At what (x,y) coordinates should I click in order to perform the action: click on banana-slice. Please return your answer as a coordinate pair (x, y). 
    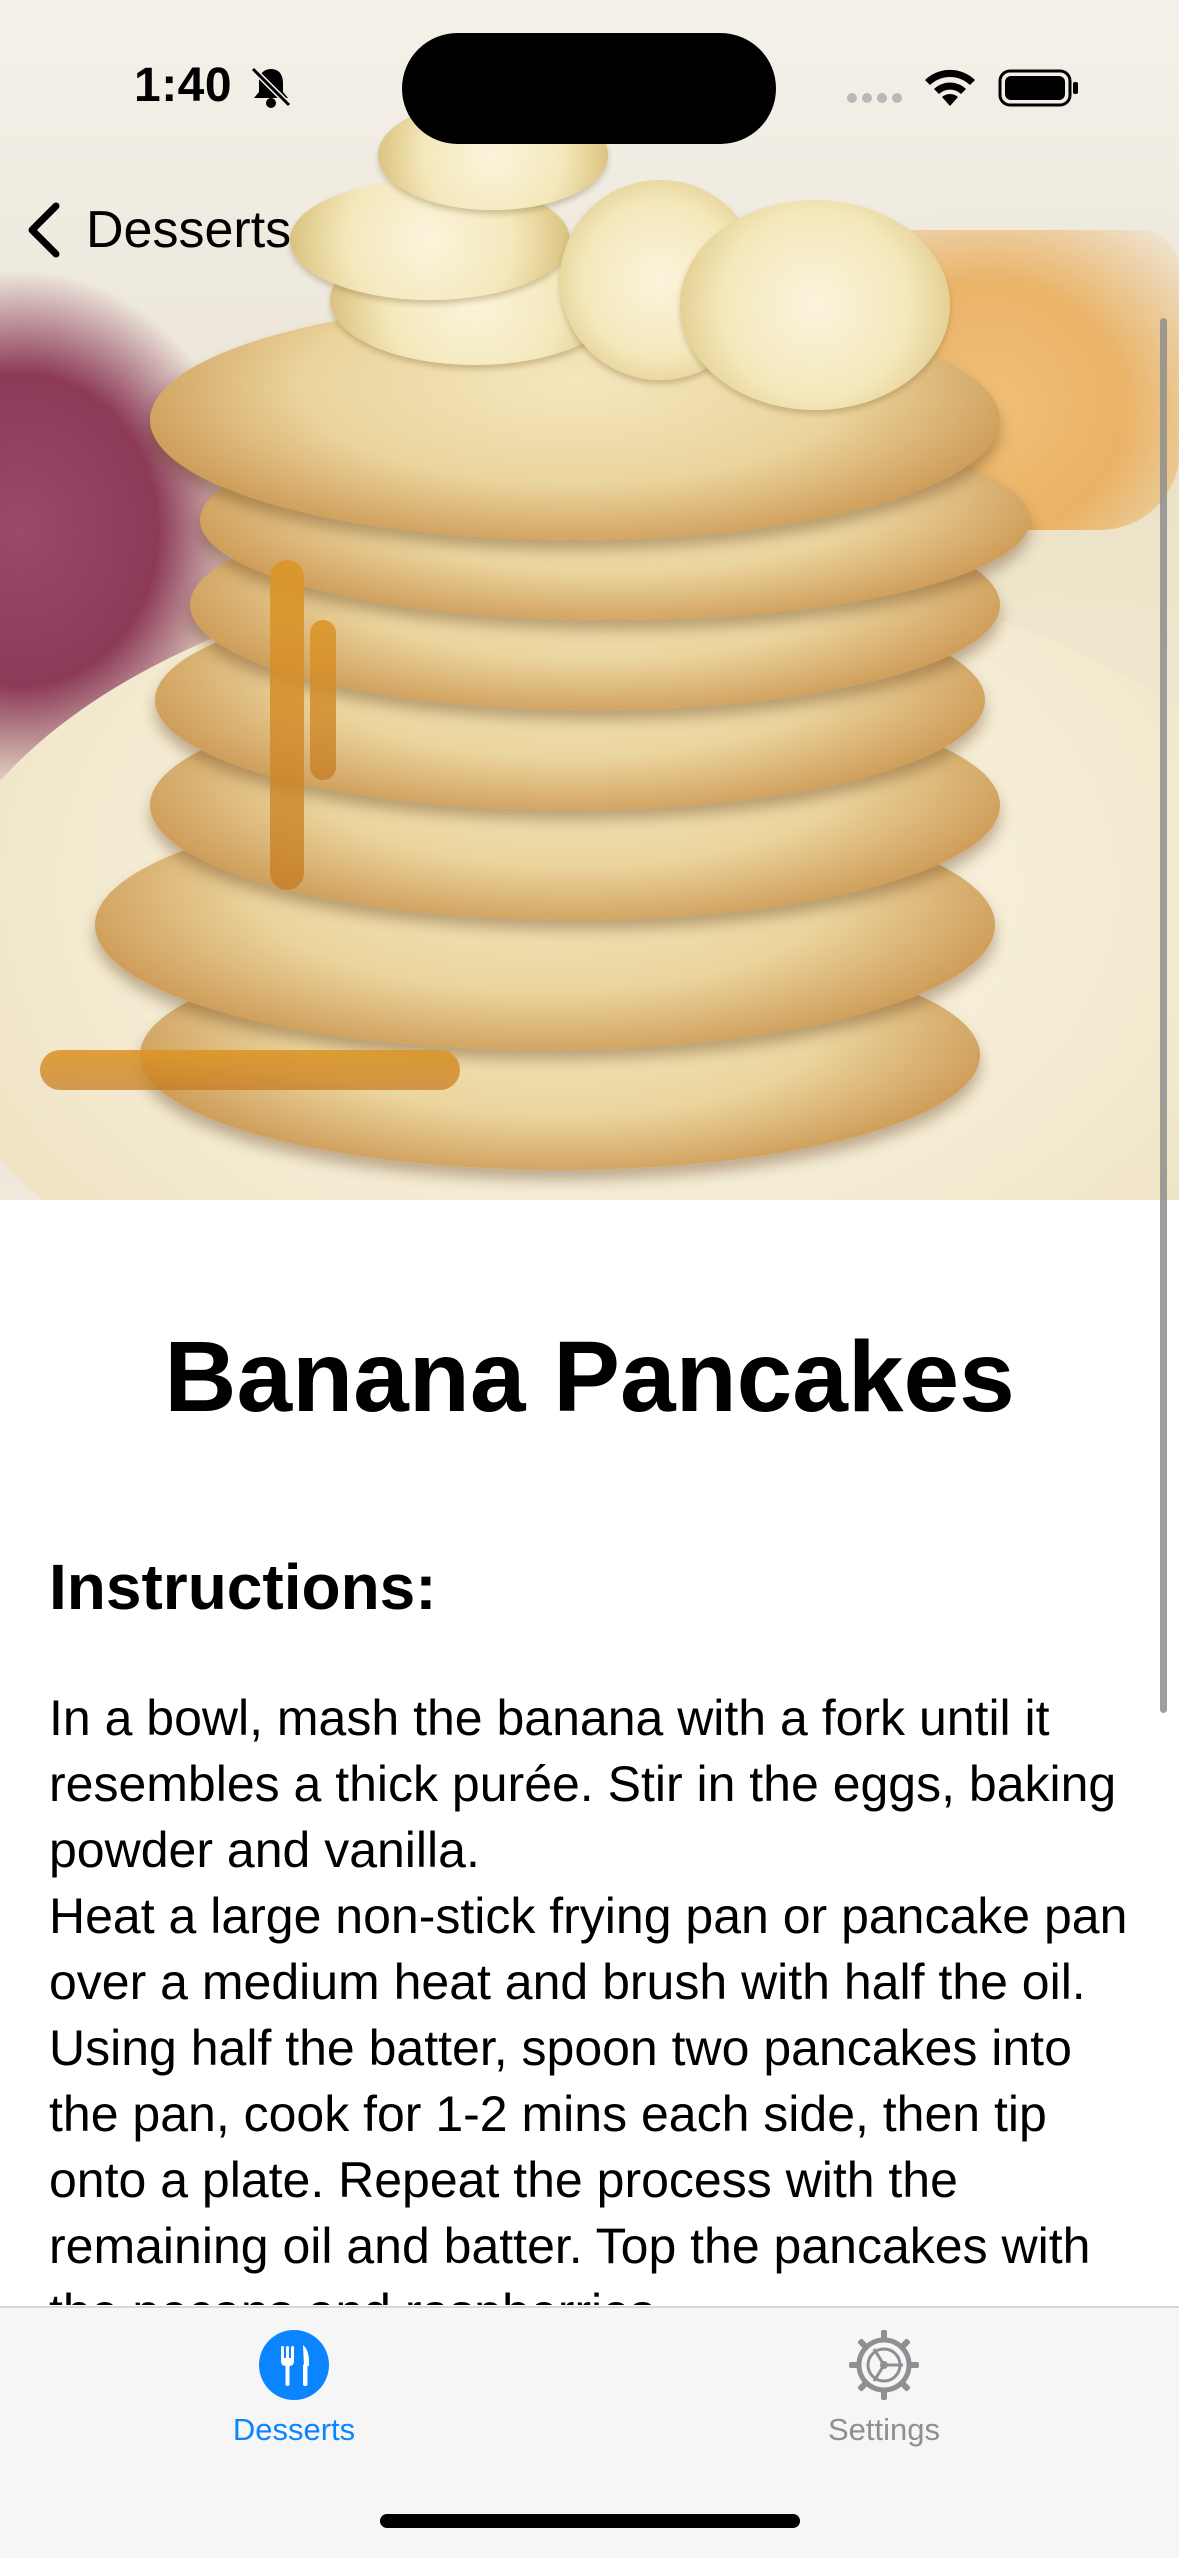
    Looking at the image, I should click on (815, 305).